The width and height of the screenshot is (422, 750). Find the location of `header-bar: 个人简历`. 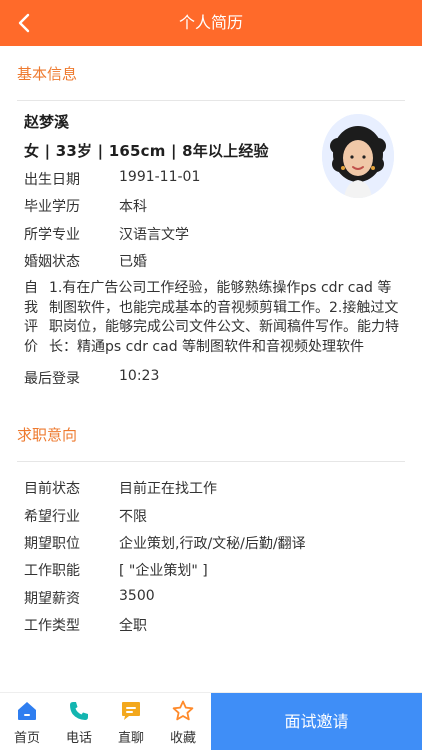

header-bar: 个人简历 is located at coordinates (211, 23).